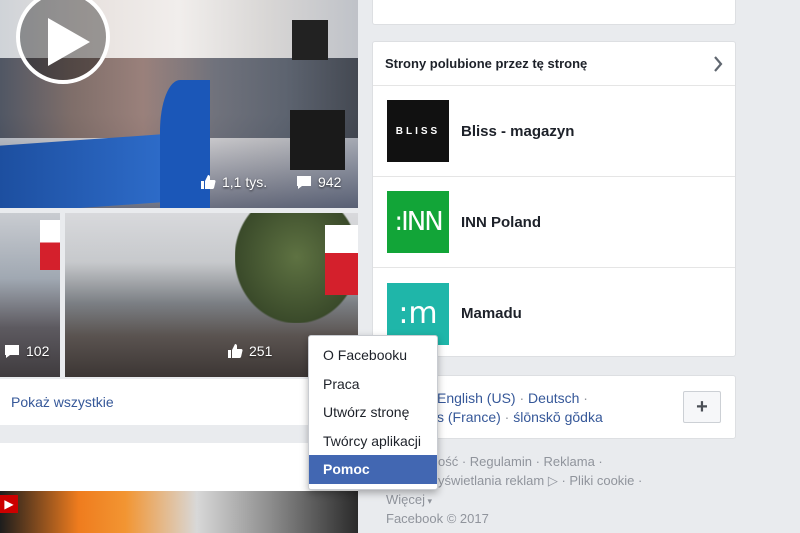 This screenshot has height=533, width=800. Describe the element at coordinates (702, 407) in the screenshot. I see `add-language-button: +` at that location.